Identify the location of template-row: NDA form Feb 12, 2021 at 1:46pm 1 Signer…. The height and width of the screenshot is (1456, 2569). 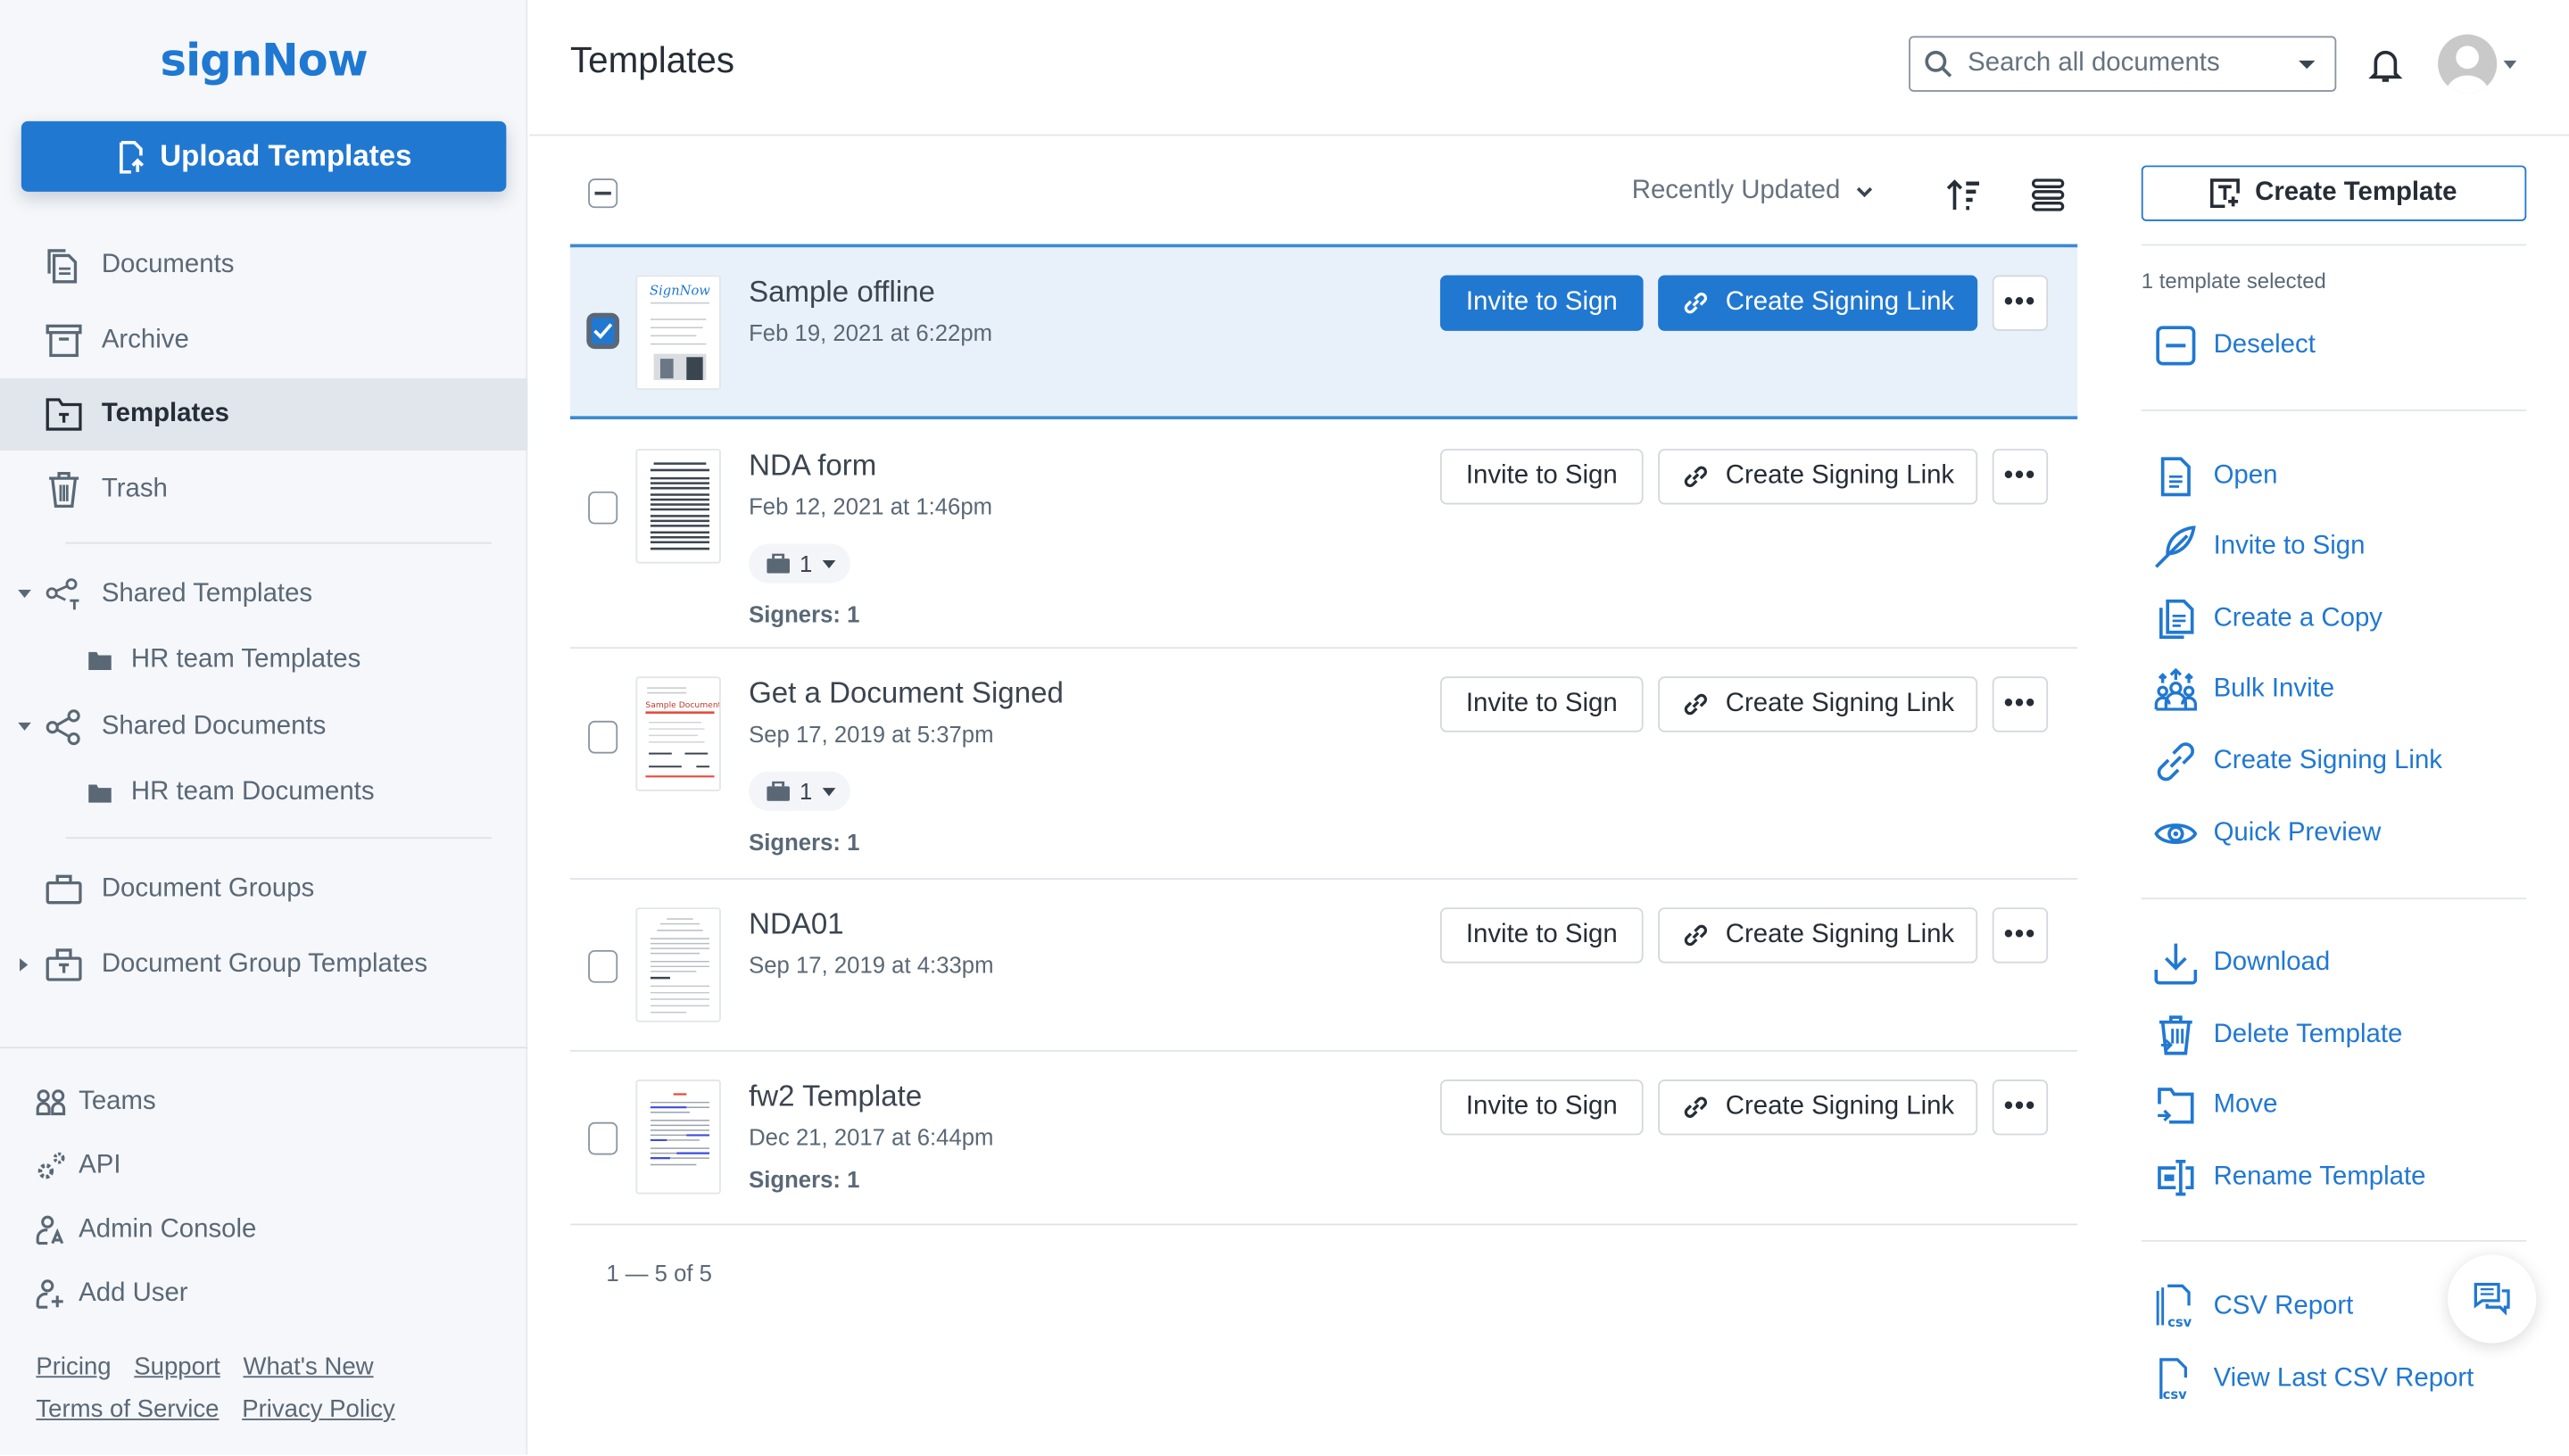
(1324, 534).